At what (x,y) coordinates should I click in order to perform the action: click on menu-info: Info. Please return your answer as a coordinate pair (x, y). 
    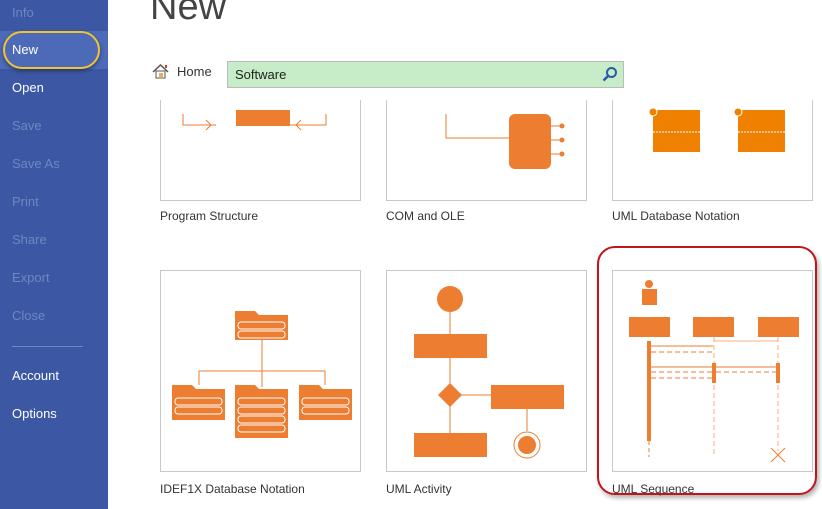
    Looking at the image, I should click on (23, 12).